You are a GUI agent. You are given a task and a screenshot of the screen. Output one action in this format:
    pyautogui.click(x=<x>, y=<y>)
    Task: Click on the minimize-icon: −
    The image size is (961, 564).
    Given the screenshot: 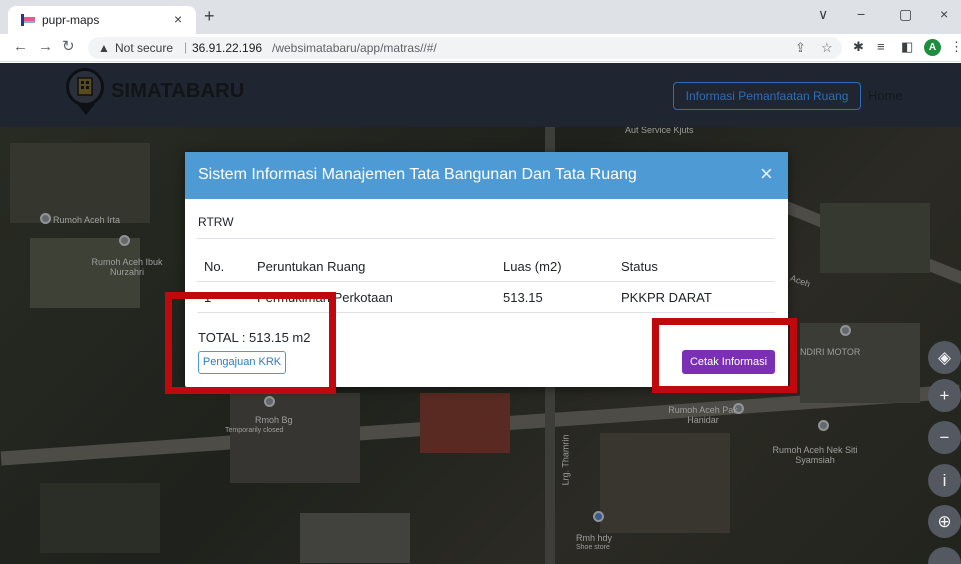 What is the action you would take?
    pyautogui.click(x=861, y=14)
    